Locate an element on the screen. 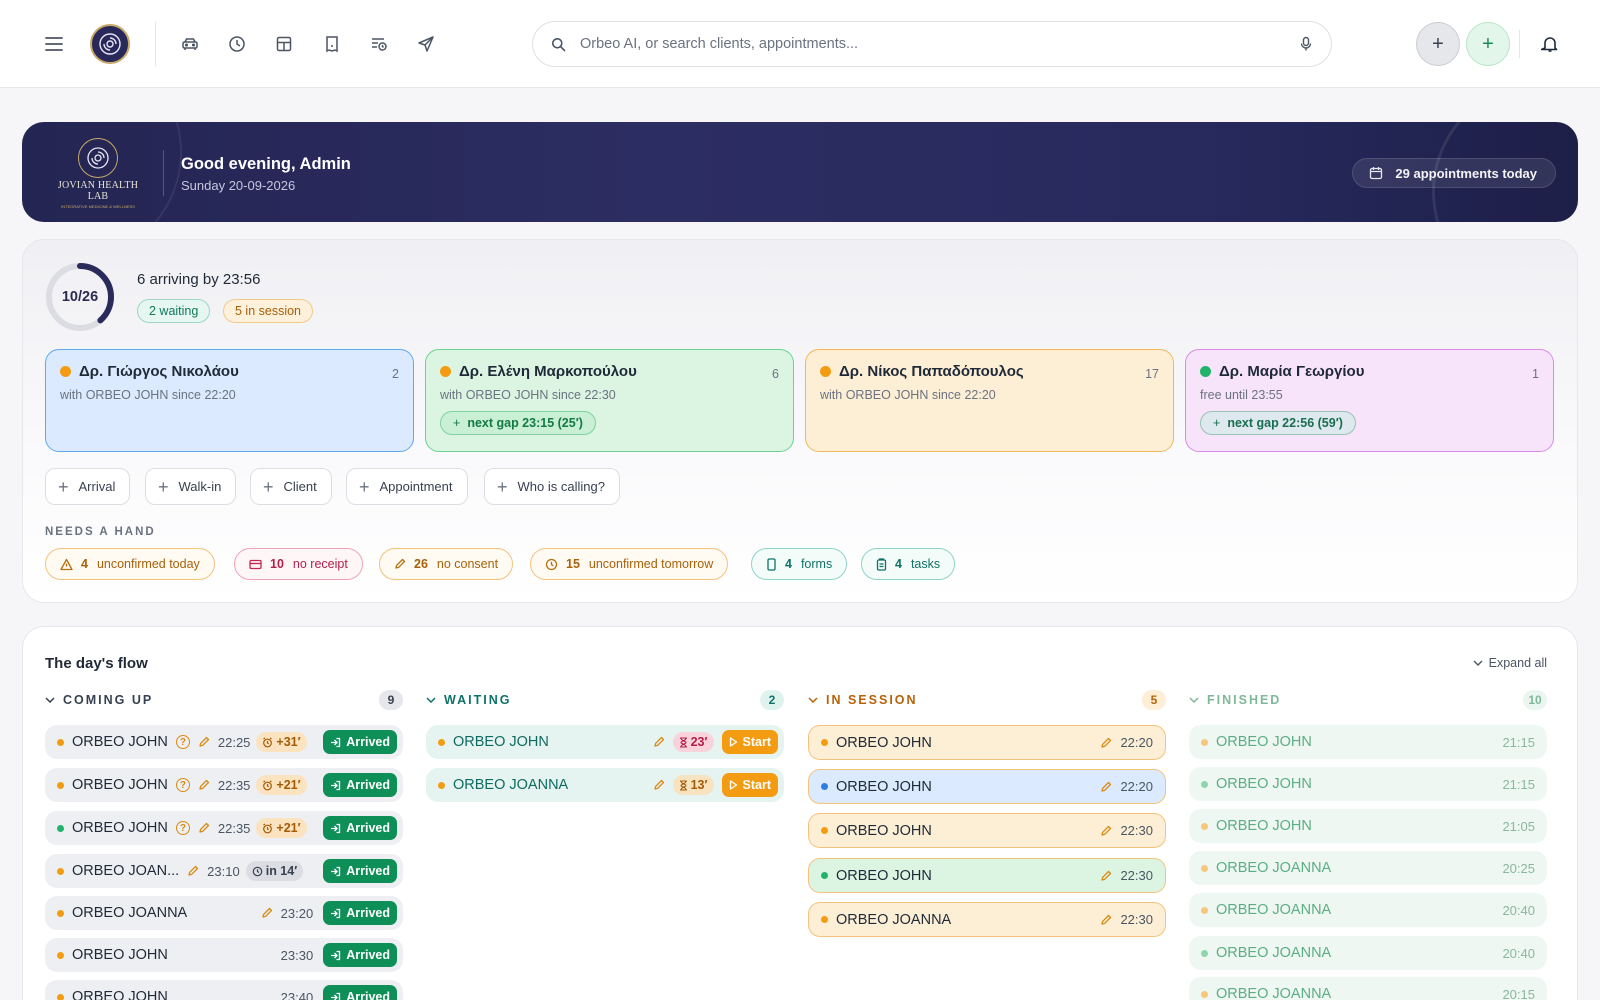 The height and width of the screenshot is (1000, 1600). pill-count: 4 is located at coordinates (898, 564).